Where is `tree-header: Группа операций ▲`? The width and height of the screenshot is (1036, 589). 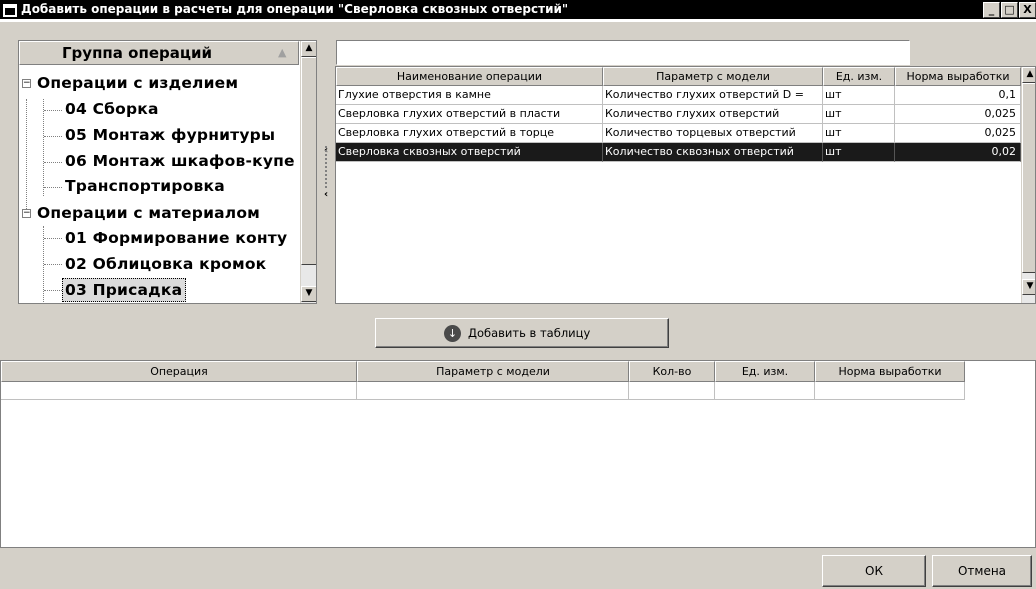 tree-header: Группа операций ▲ is located at coordinates (159, 53).